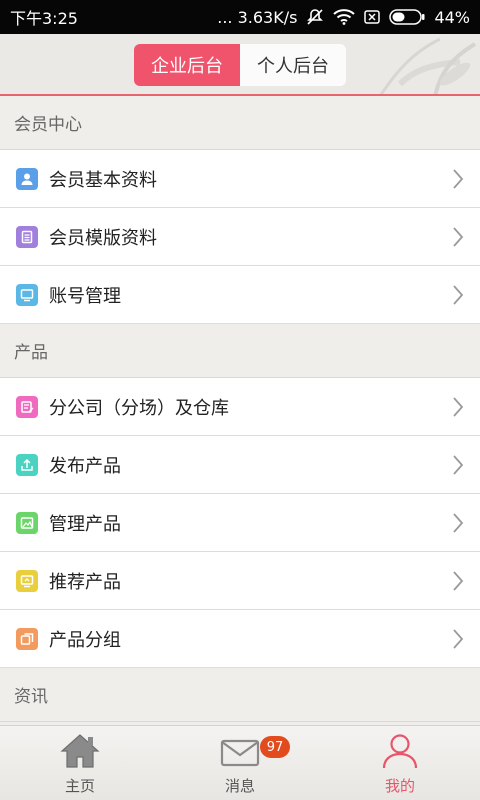  Describe the element at coordinates (85, 296) in the screenshot. I see `list-item-label: 账号管理` at that location.